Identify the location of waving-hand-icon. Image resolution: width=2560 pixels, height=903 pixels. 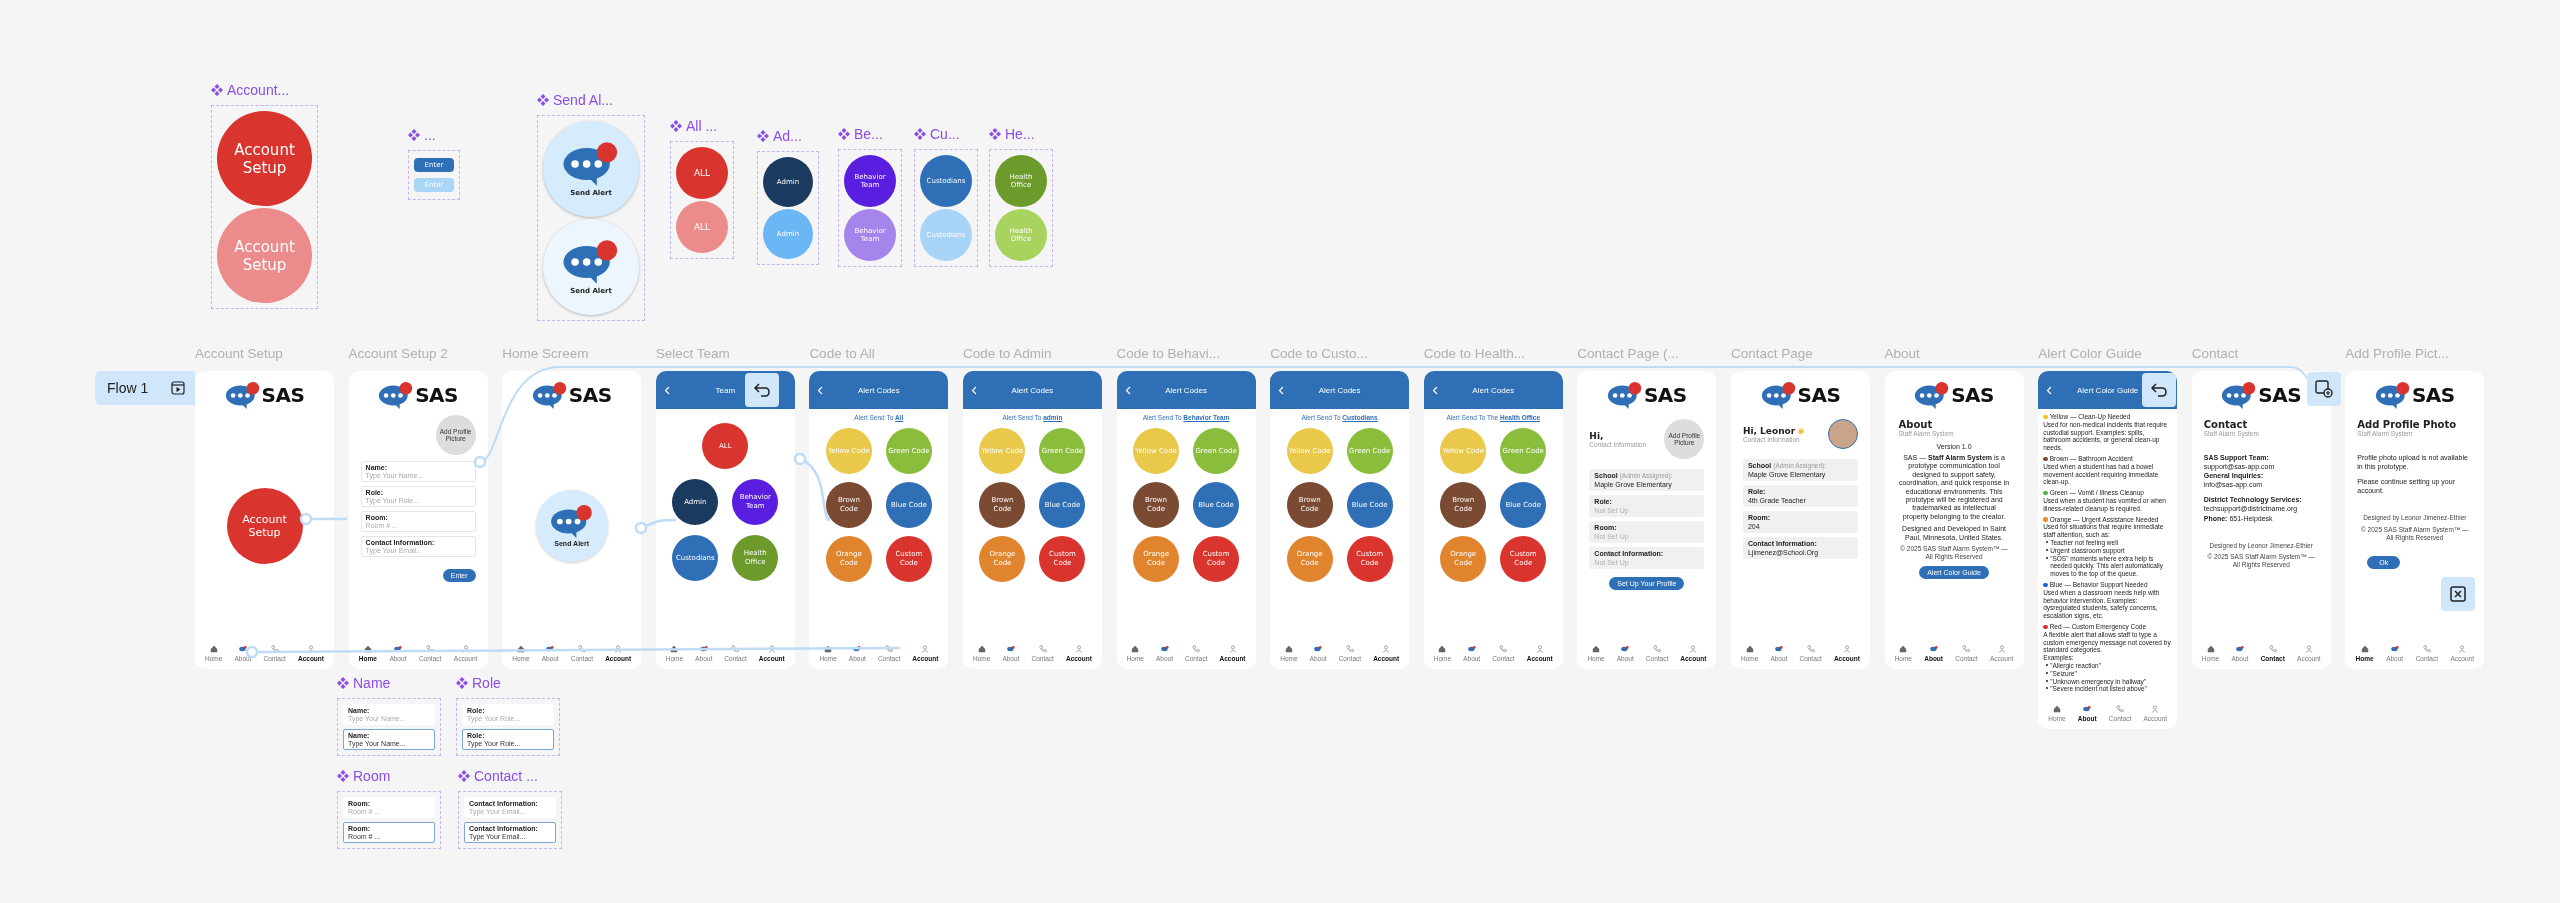
(1801, 430).